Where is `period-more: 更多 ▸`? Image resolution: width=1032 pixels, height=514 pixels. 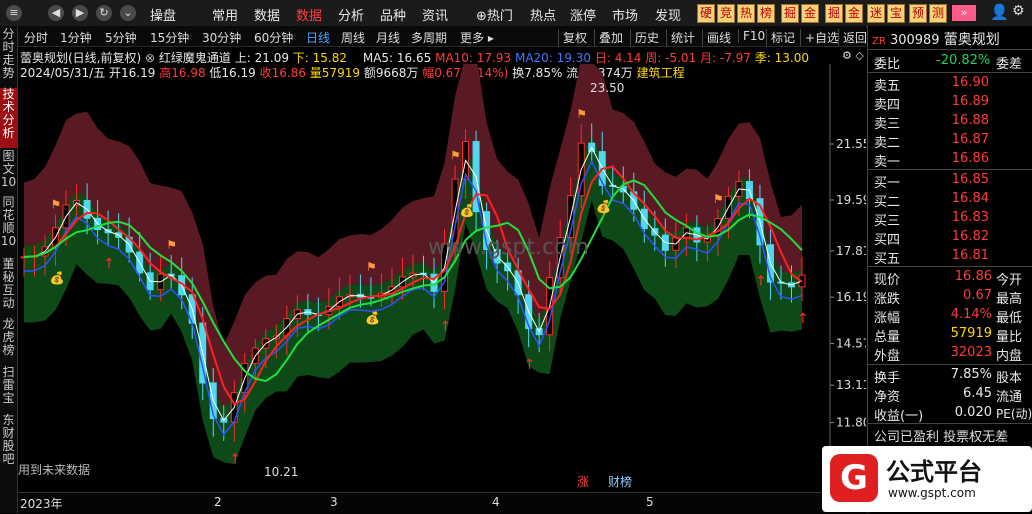
period-more: 更多 ▸ is located at coordinates (477, 37).